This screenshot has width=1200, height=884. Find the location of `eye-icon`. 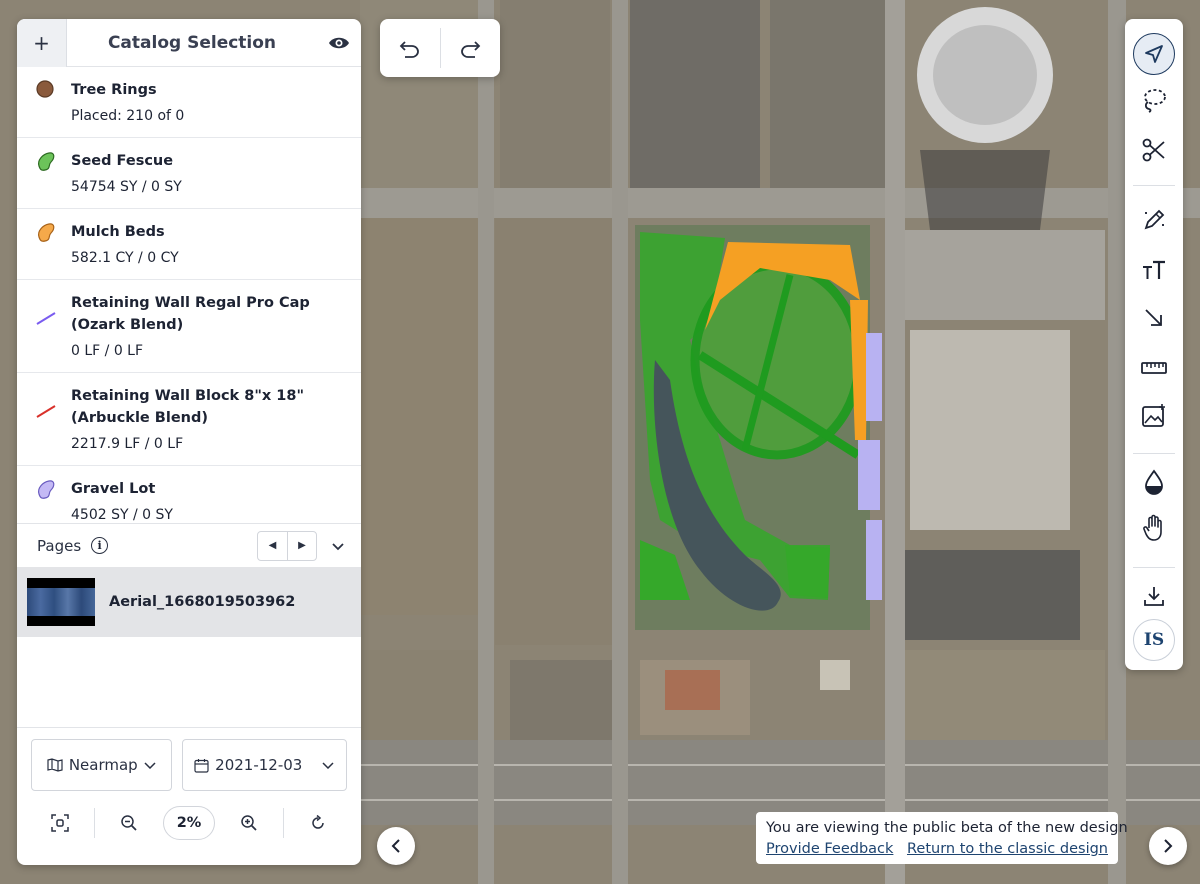

eye-icon is located at coordinates (339, 42).